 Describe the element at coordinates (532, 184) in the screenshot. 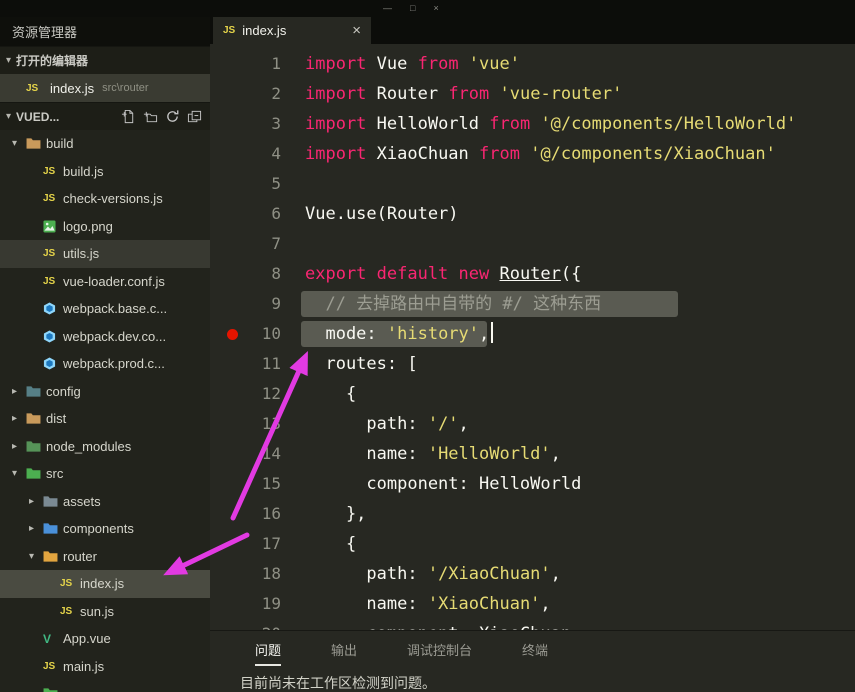

I see `code-line: 5` at that location.